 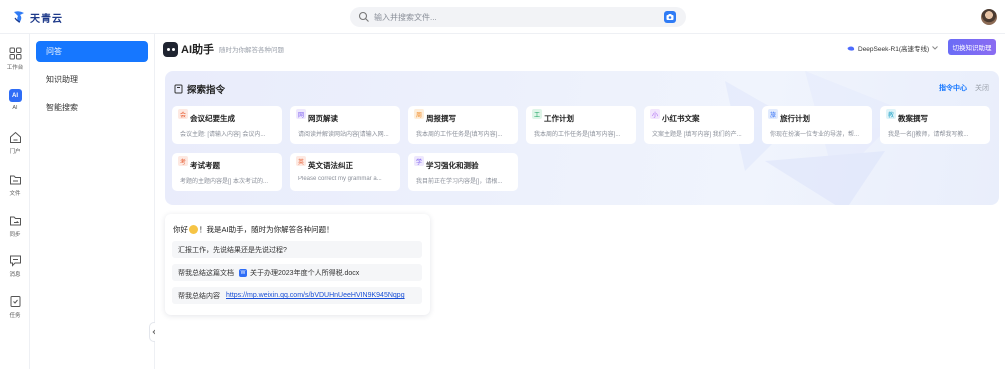 What do you see at coordinates (297, 249) in the screenshot?
I see `suggestion-item: 汇报工作，先说结果还是先说过程?` at bounding box center [297, 249].